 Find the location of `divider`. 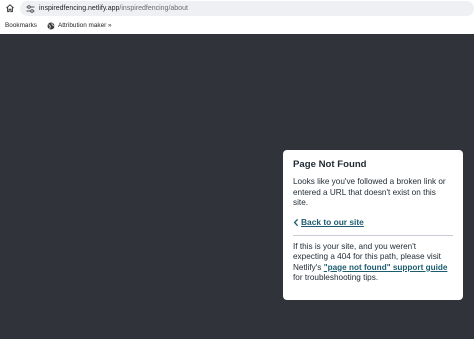

divider is located at coordinates (373, 235).